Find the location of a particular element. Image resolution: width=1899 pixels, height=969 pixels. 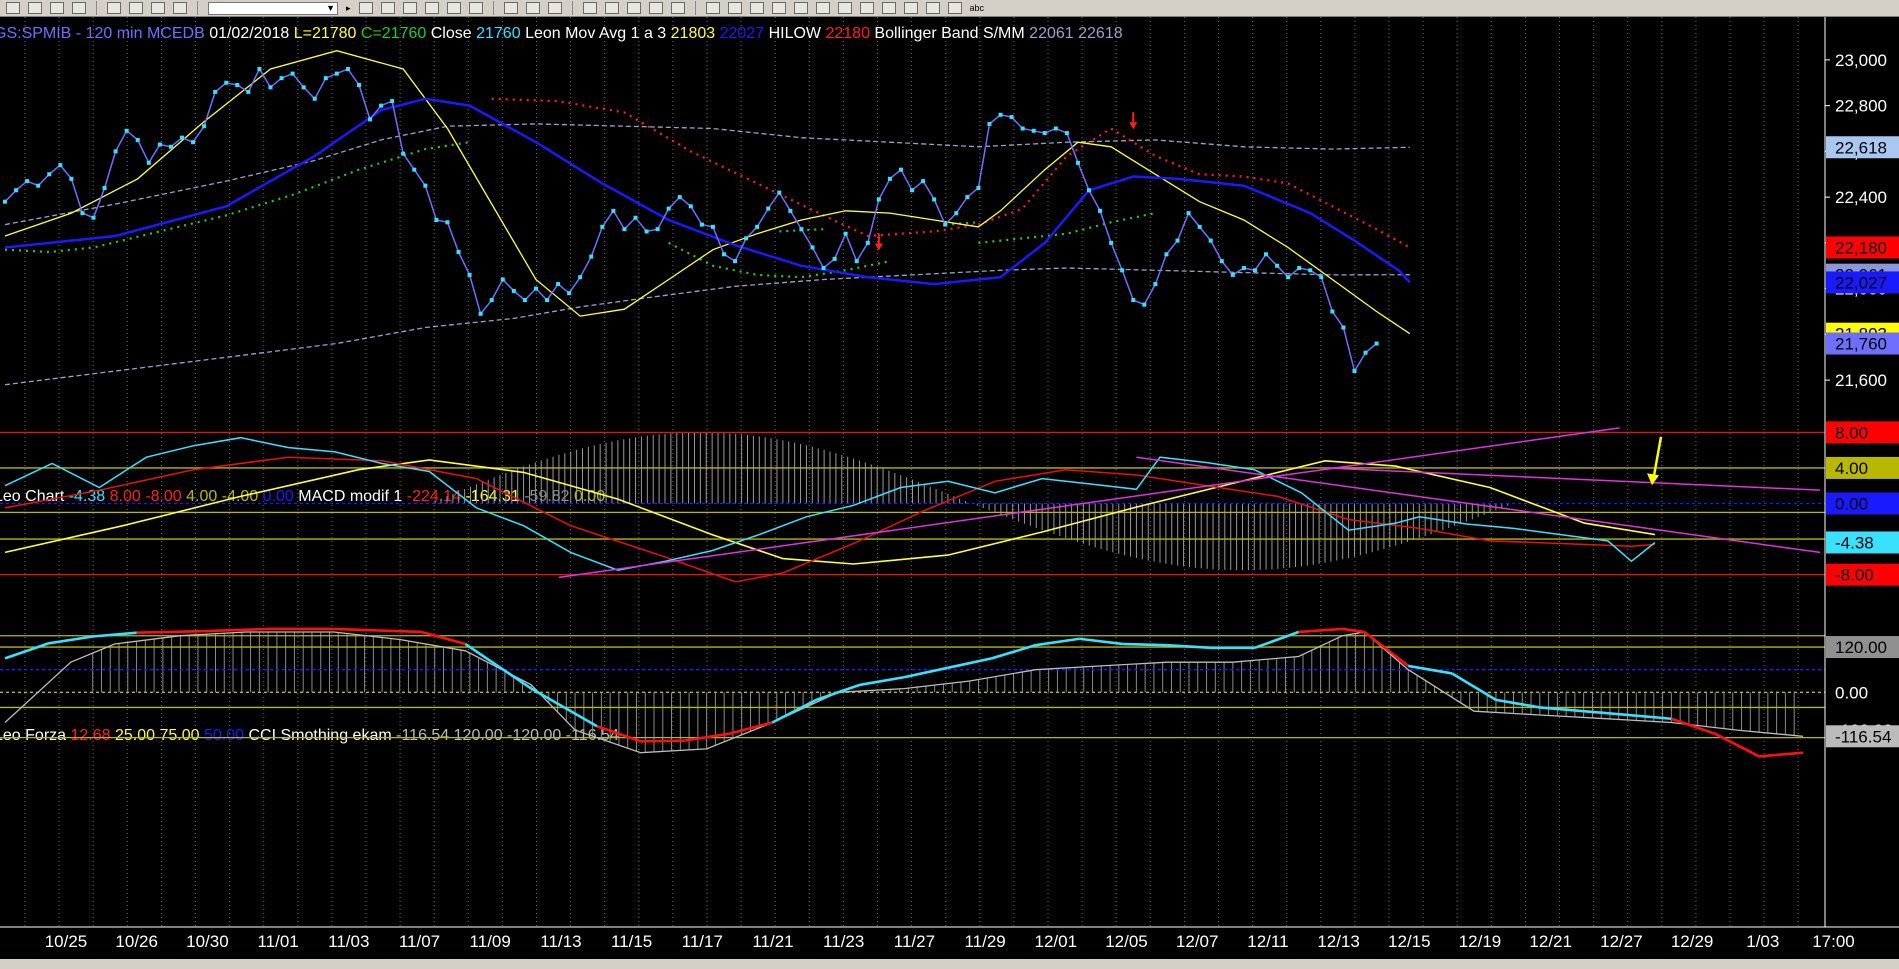

x-tick-label: 17:00 is located at coordinates (1833, 941).